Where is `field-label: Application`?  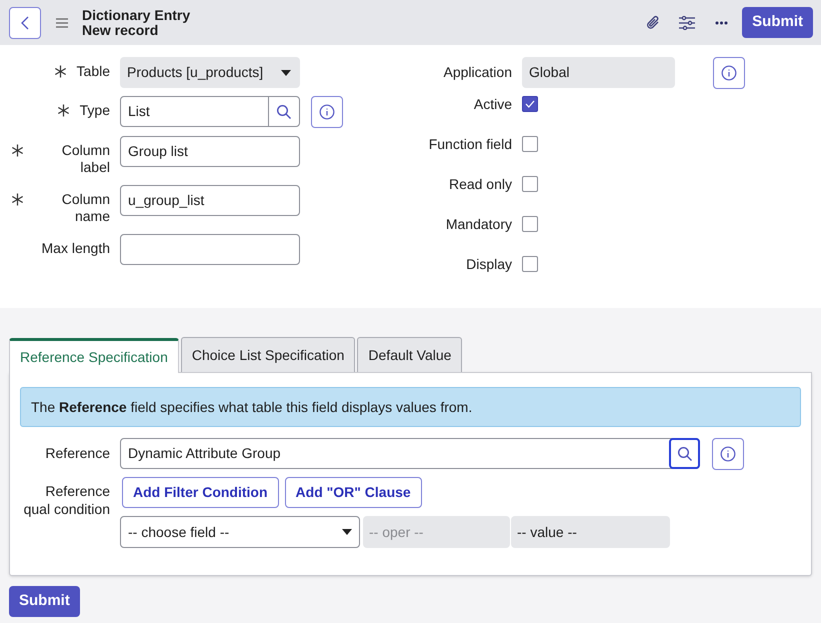 field-label: Application is located at coordinates (477, 72).